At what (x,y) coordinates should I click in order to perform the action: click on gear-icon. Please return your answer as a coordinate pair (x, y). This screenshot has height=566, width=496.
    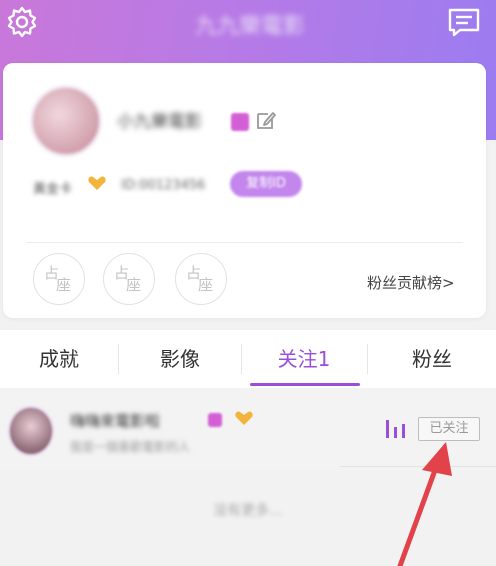
    Looking at the image, I should click on (22, 22).